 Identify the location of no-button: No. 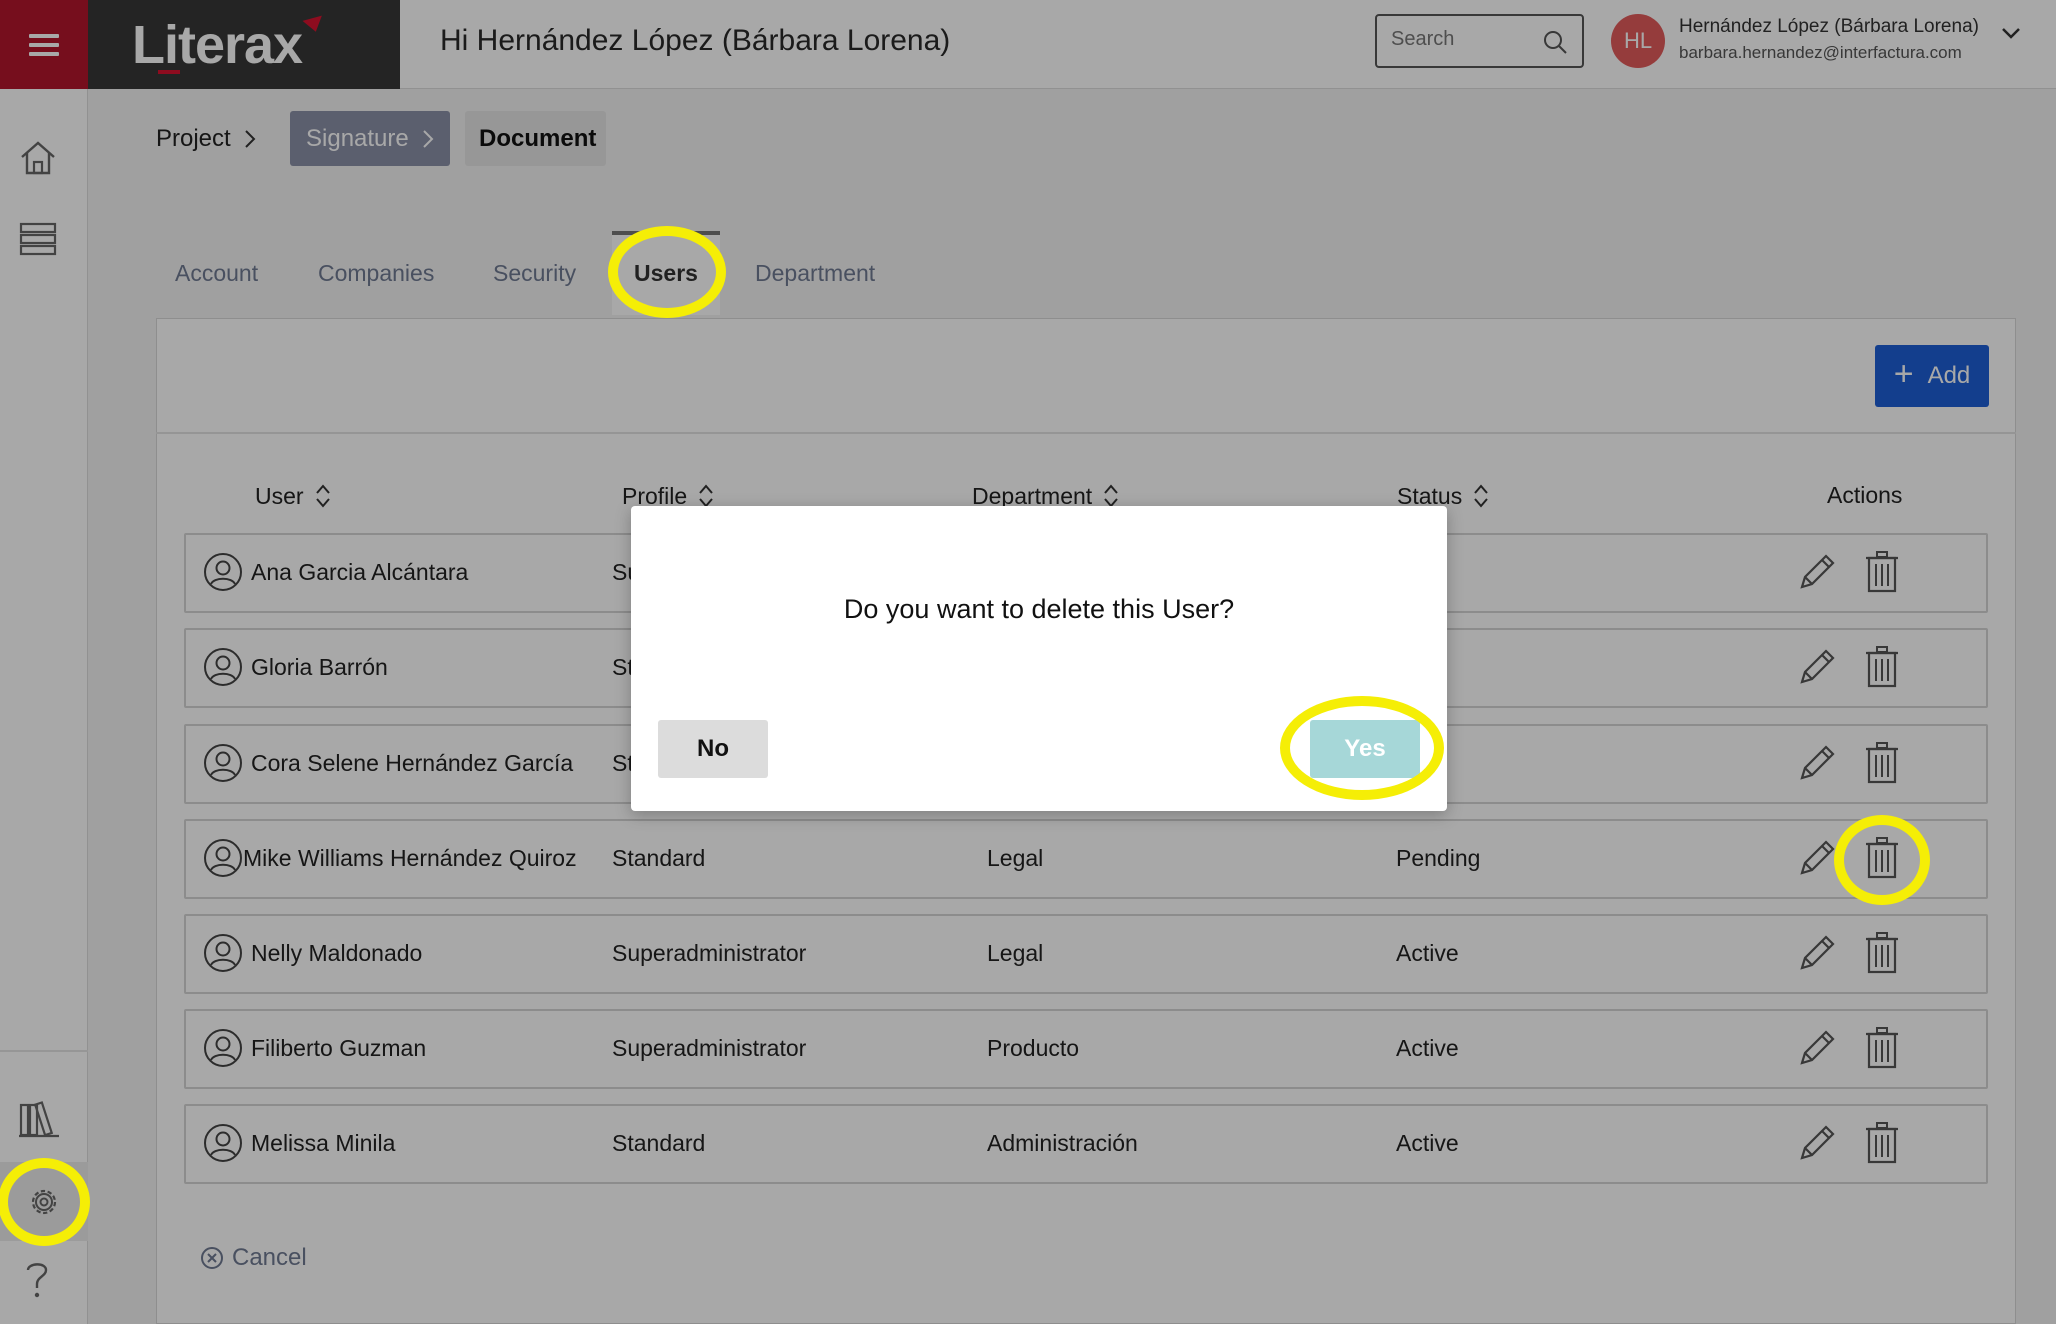
(713, 749).